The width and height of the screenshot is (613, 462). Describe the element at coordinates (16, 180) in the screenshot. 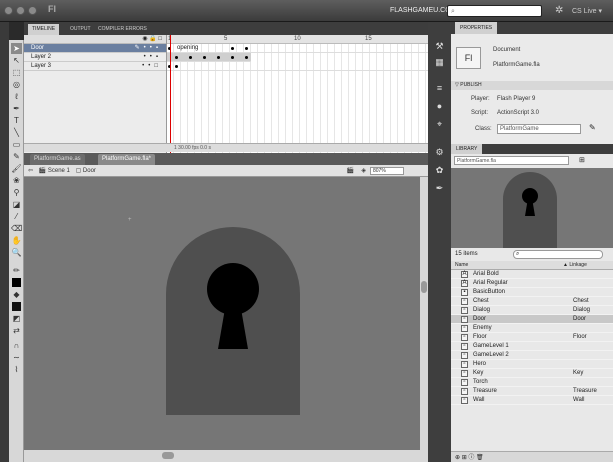

I see `deco-tool-icon: ❀` at that location.